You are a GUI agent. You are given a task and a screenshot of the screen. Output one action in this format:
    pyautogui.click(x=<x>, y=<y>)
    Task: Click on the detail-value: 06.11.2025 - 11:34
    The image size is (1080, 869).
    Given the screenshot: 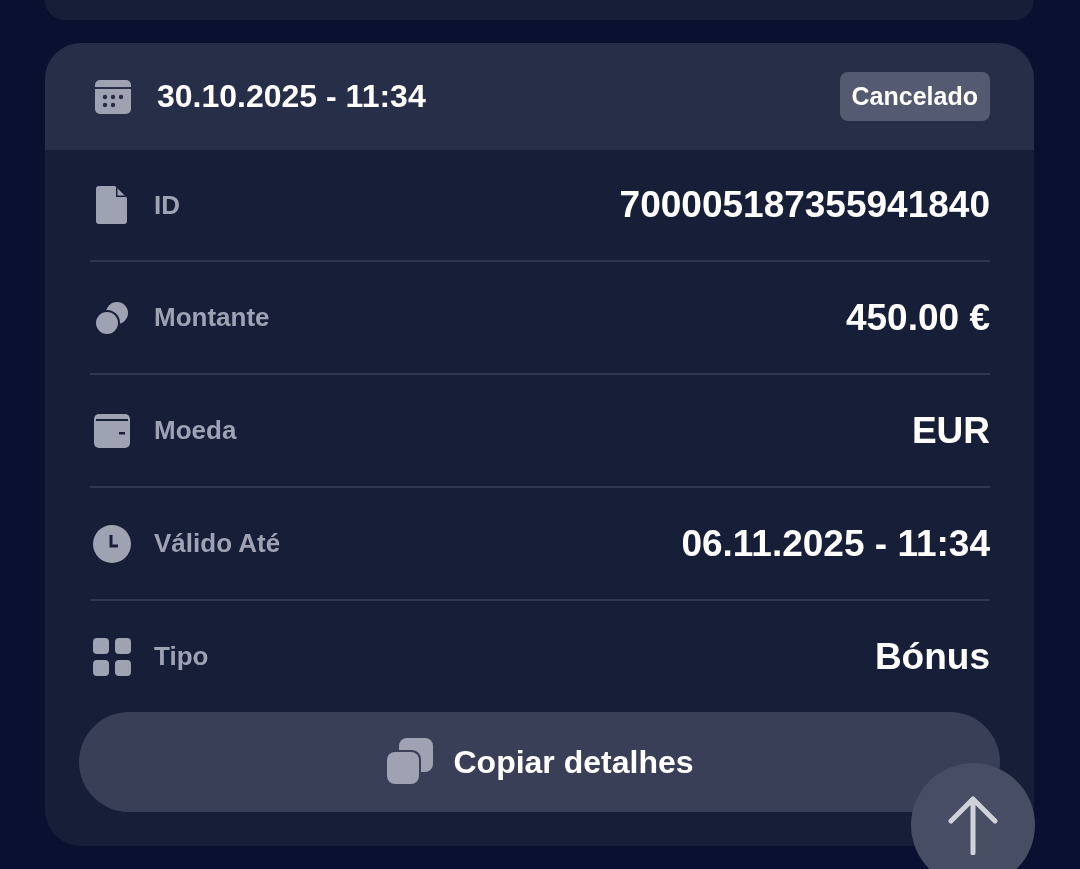 What is the action you would take?
    pyautogui.click(x=835, y=543)
    